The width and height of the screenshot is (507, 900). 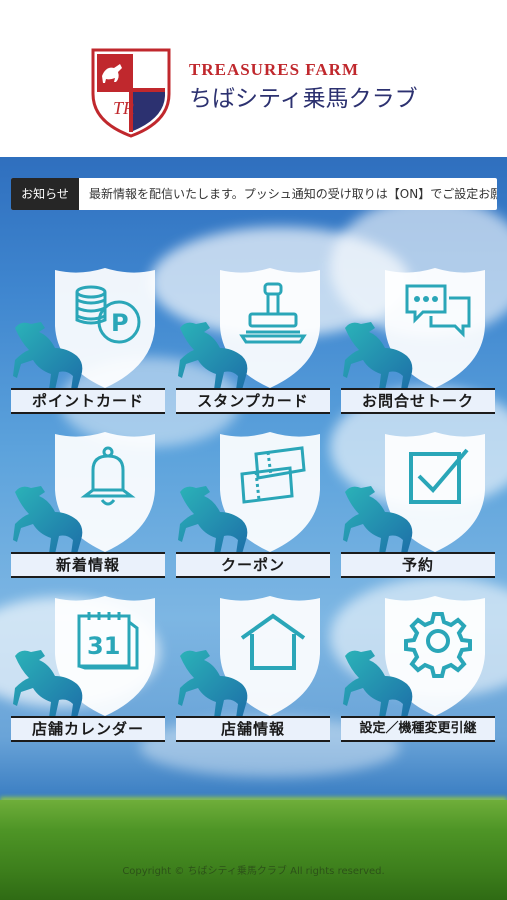 I want to click on tile-label: クーポン, so click(x=253, y=565).